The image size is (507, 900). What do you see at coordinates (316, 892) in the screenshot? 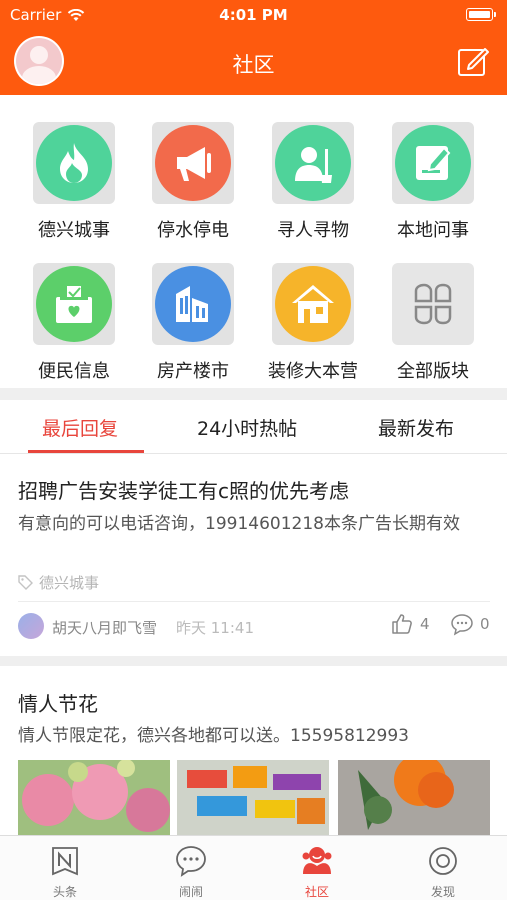
I see `nav-label: 社区` at bounding box center [316, 892].